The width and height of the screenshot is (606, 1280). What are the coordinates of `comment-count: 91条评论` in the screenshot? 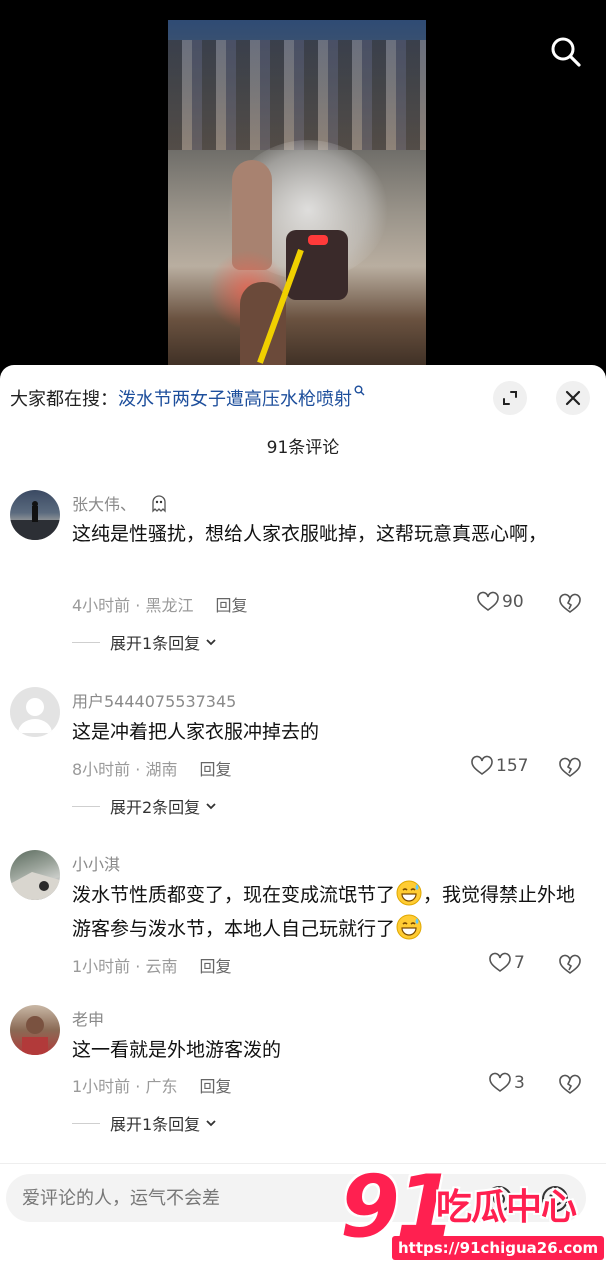 It's located at (303, 448).